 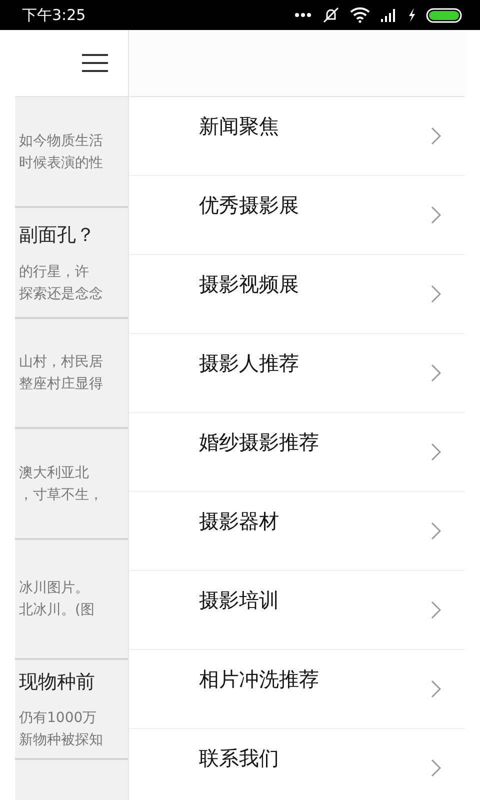 What do you see at coordinates (54, 588) in the screenshot?
I see `article-snippet: 冰川图片。` at bounding box center [54, 588].